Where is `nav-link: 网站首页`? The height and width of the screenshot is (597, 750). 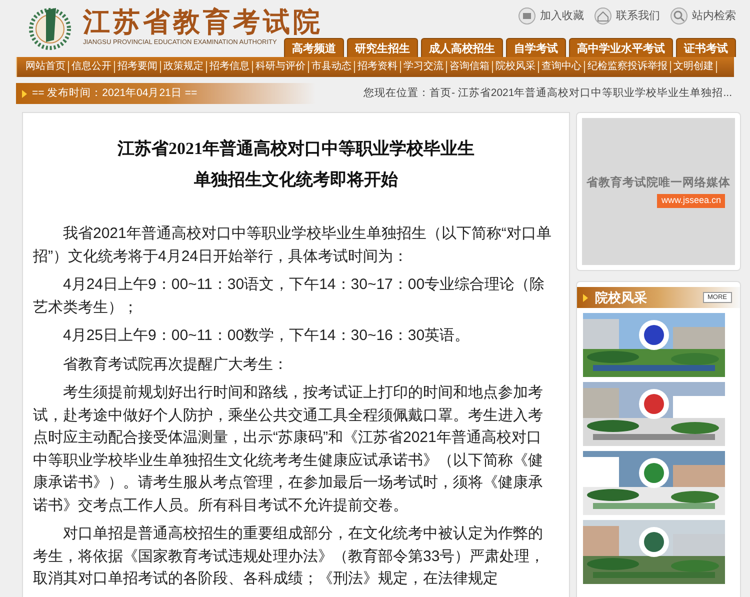 nav-link: 网站首页 is located at coordinates (46, 67).